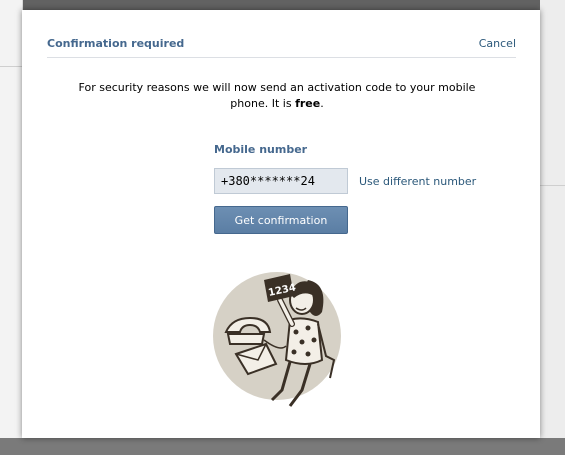 The width and height of the screenshot is (565, 455). Describe the element at coordinates (281, 229) in the screenshot. I see `get-confirmation-code-button: Get confirmation code` at that location.